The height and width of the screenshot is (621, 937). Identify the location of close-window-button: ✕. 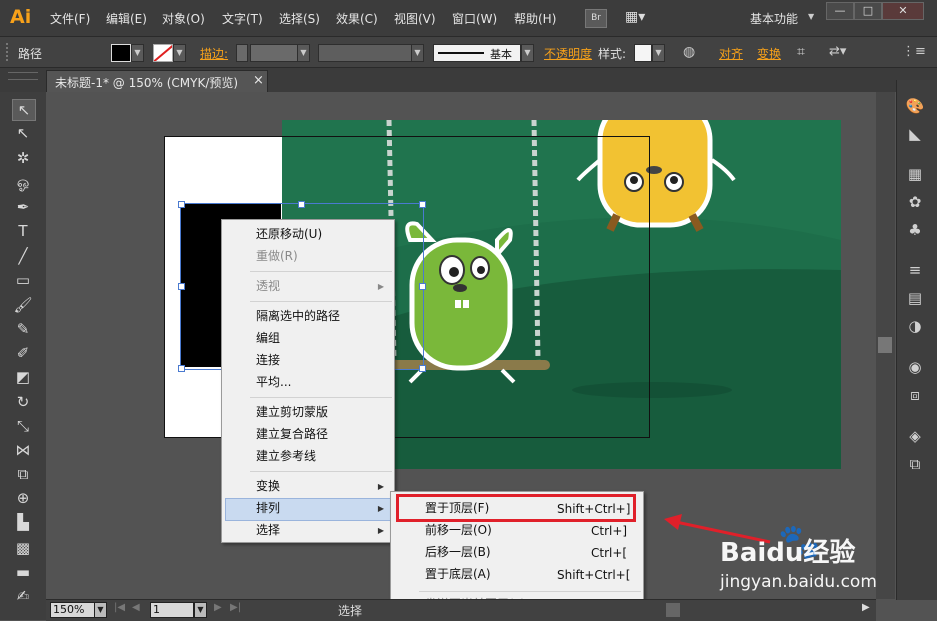
(903, 11).